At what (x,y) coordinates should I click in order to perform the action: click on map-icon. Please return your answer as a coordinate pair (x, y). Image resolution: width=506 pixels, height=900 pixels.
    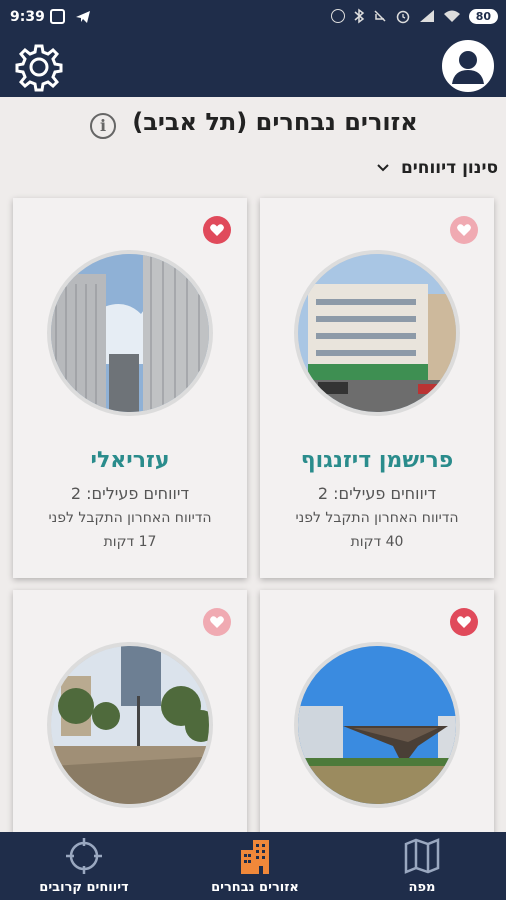
    Looking at the image, I should click on (422, 856).